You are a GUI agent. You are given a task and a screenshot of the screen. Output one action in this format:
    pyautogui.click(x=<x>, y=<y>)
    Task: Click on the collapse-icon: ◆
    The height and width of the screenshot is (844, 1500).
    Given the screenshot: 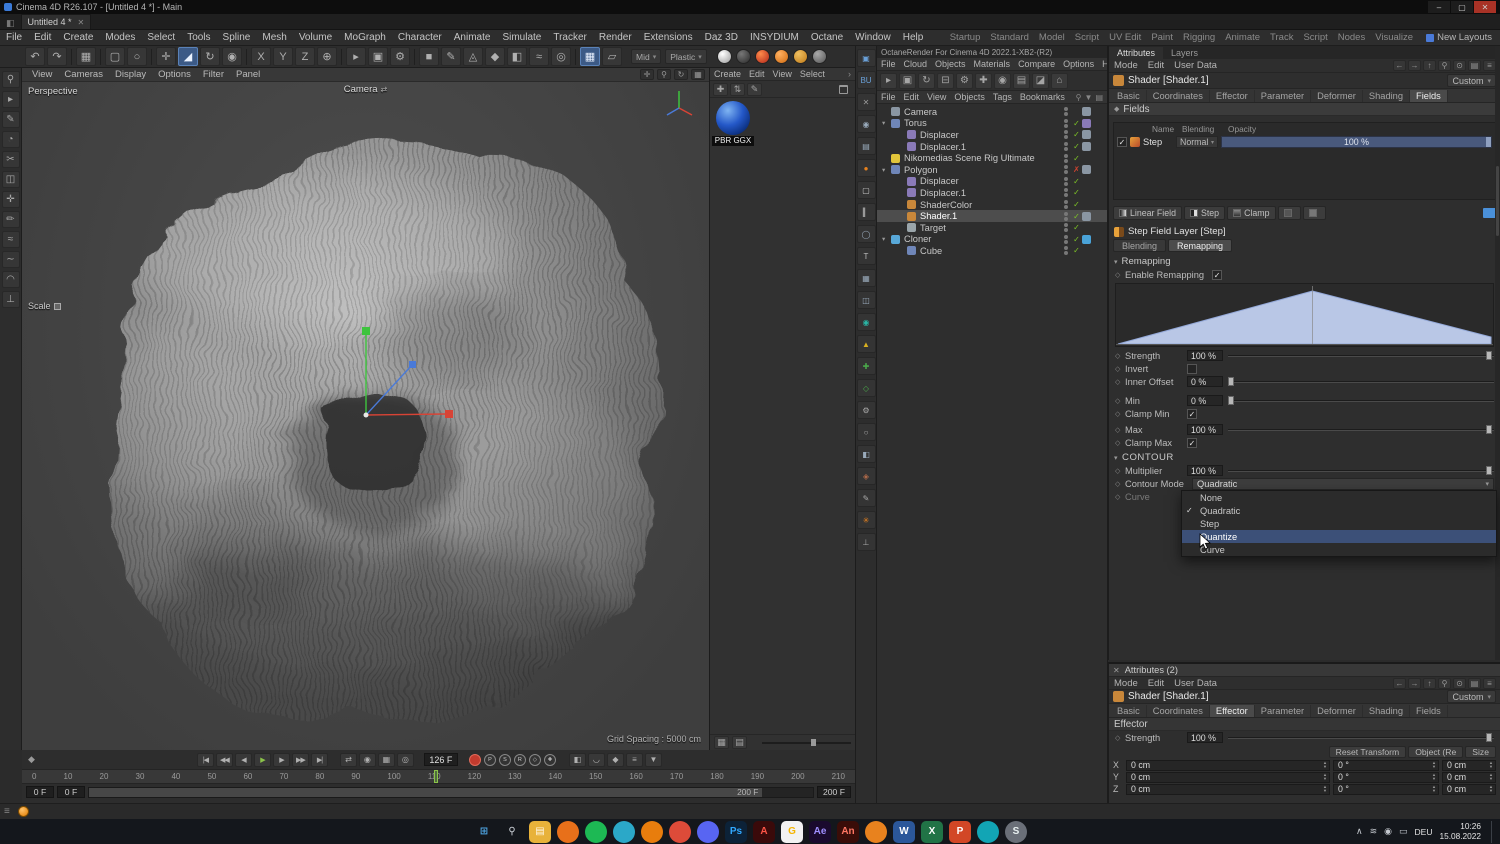 What is the action you would take?
    pyautogui.click(x=1116, y=109)
    